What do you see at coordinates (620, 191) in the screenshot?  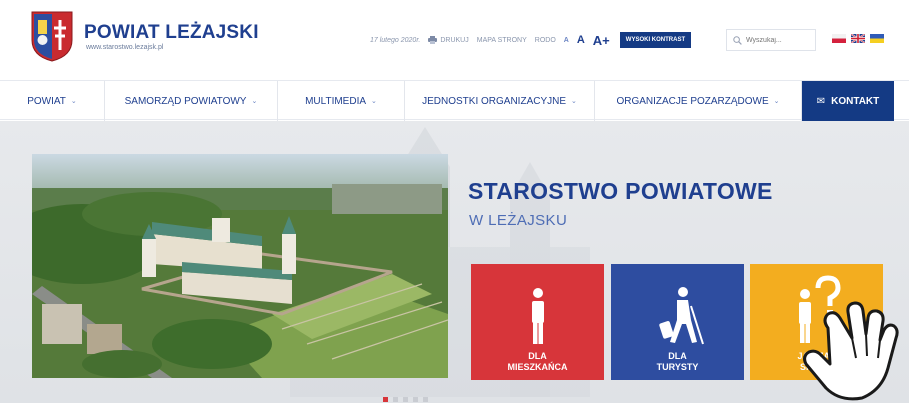 I see `hero-title: STAROSTWO POWIATOWE` at bounding box center [620, 191].